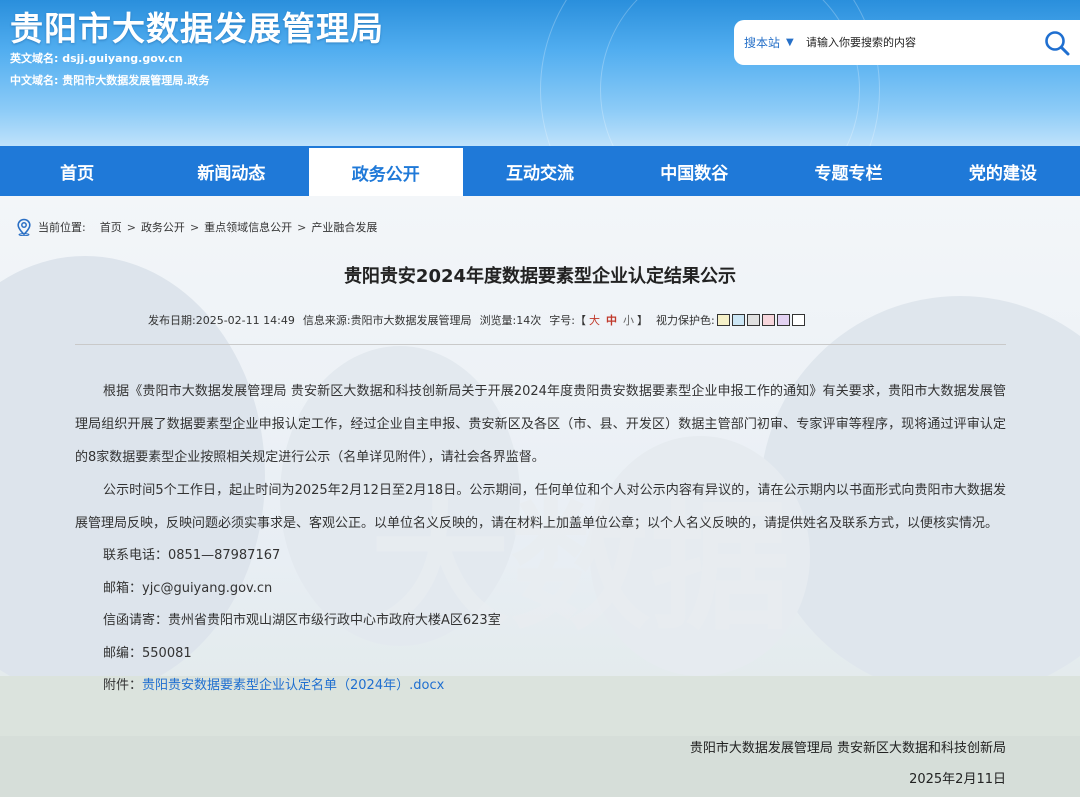 The height and width of the screenshot is (797, 1080). Describe the element at coordinates (685, 320) in the screenshot. I see `eye-protect-label: 视力保护色:` at that location.